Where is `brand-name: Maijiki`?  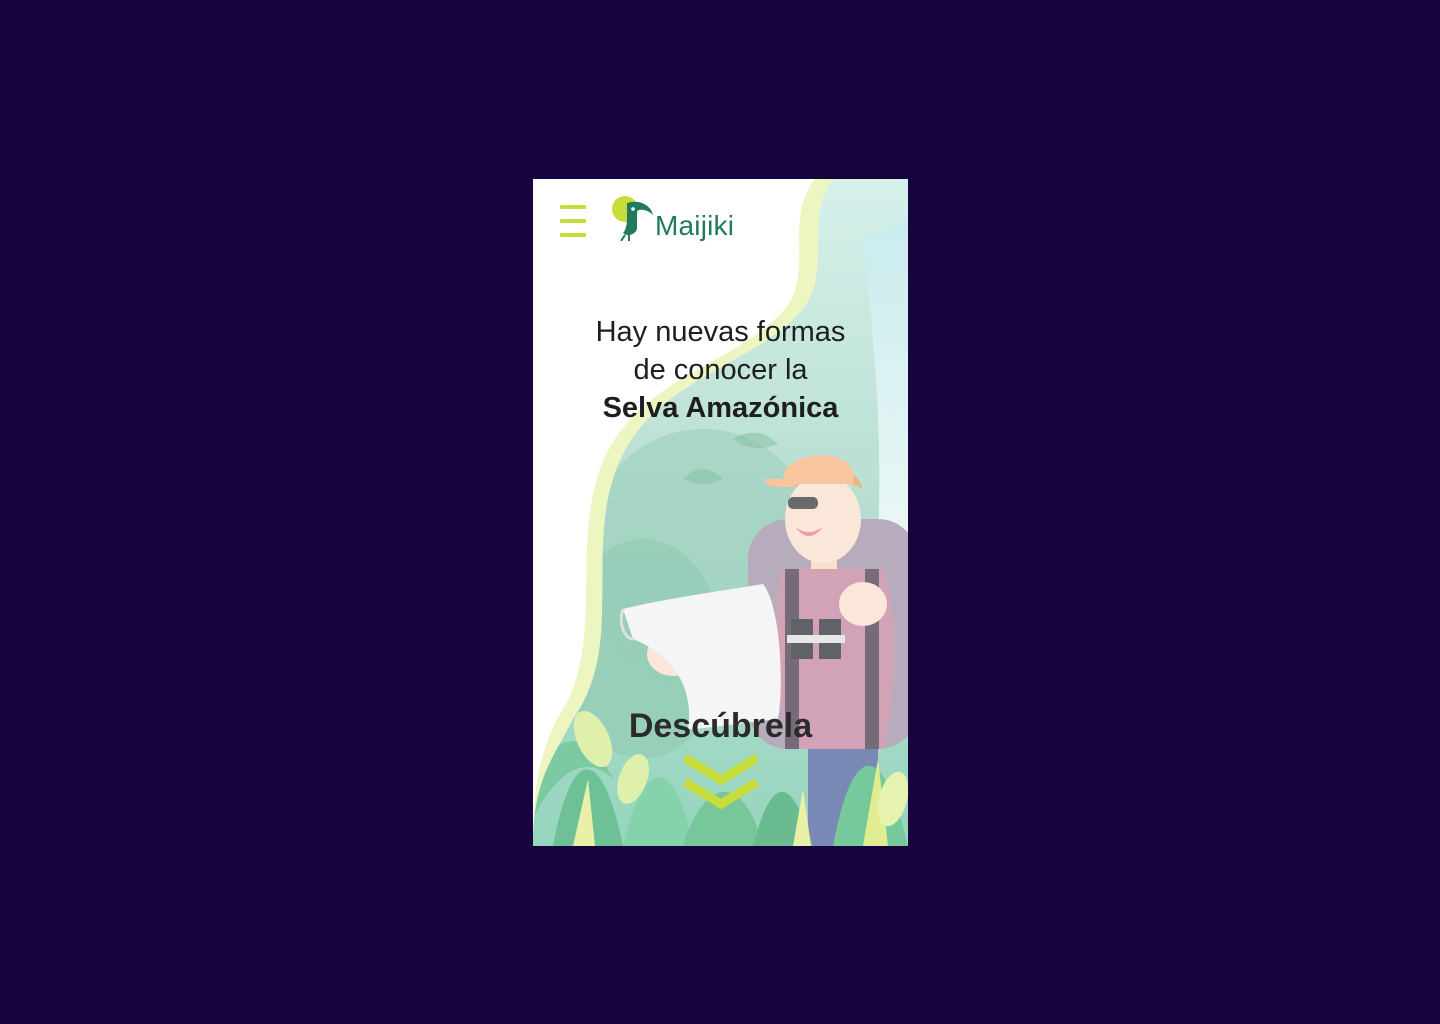
brand-name: Maijiki is located at coordinates (695, 225).